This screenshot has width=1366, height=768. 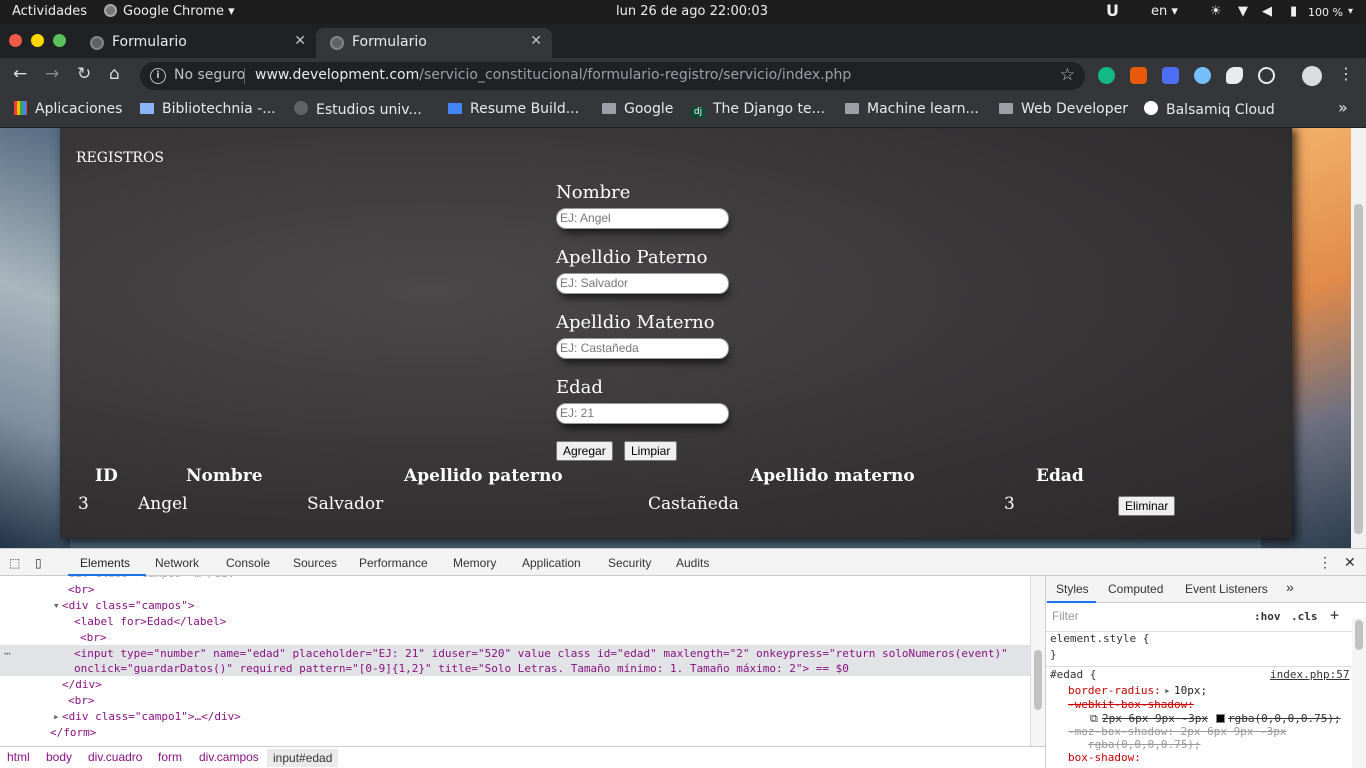 I want to click on system-menu-icon: ▾, so click(x=1350, y=11).